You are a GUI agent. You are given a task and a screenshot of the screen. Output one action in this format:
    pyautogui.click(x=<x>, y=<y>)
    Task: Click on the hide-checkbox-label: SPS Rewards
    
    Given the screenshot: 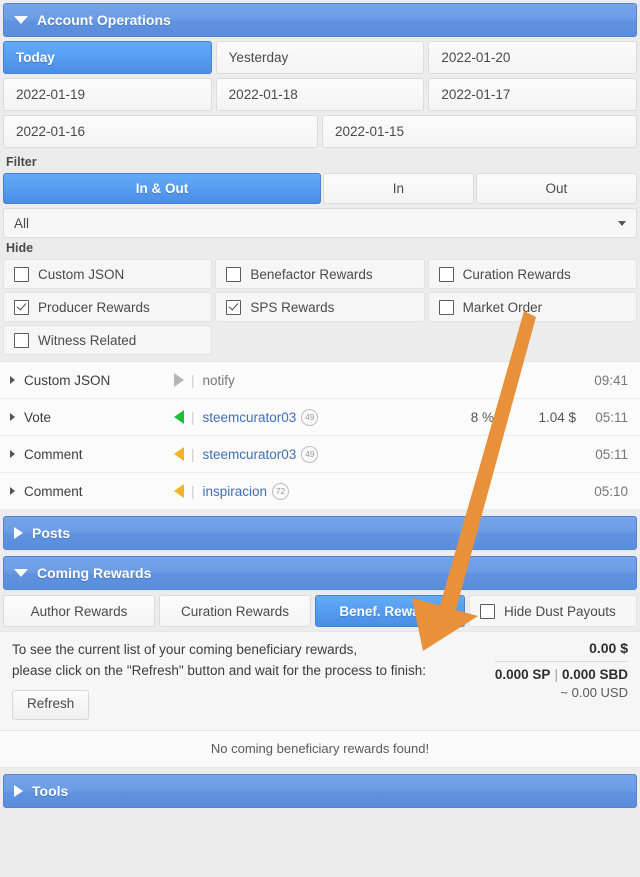 What is the action you would take?
    pyautogui.click(x=292, y=307)
    